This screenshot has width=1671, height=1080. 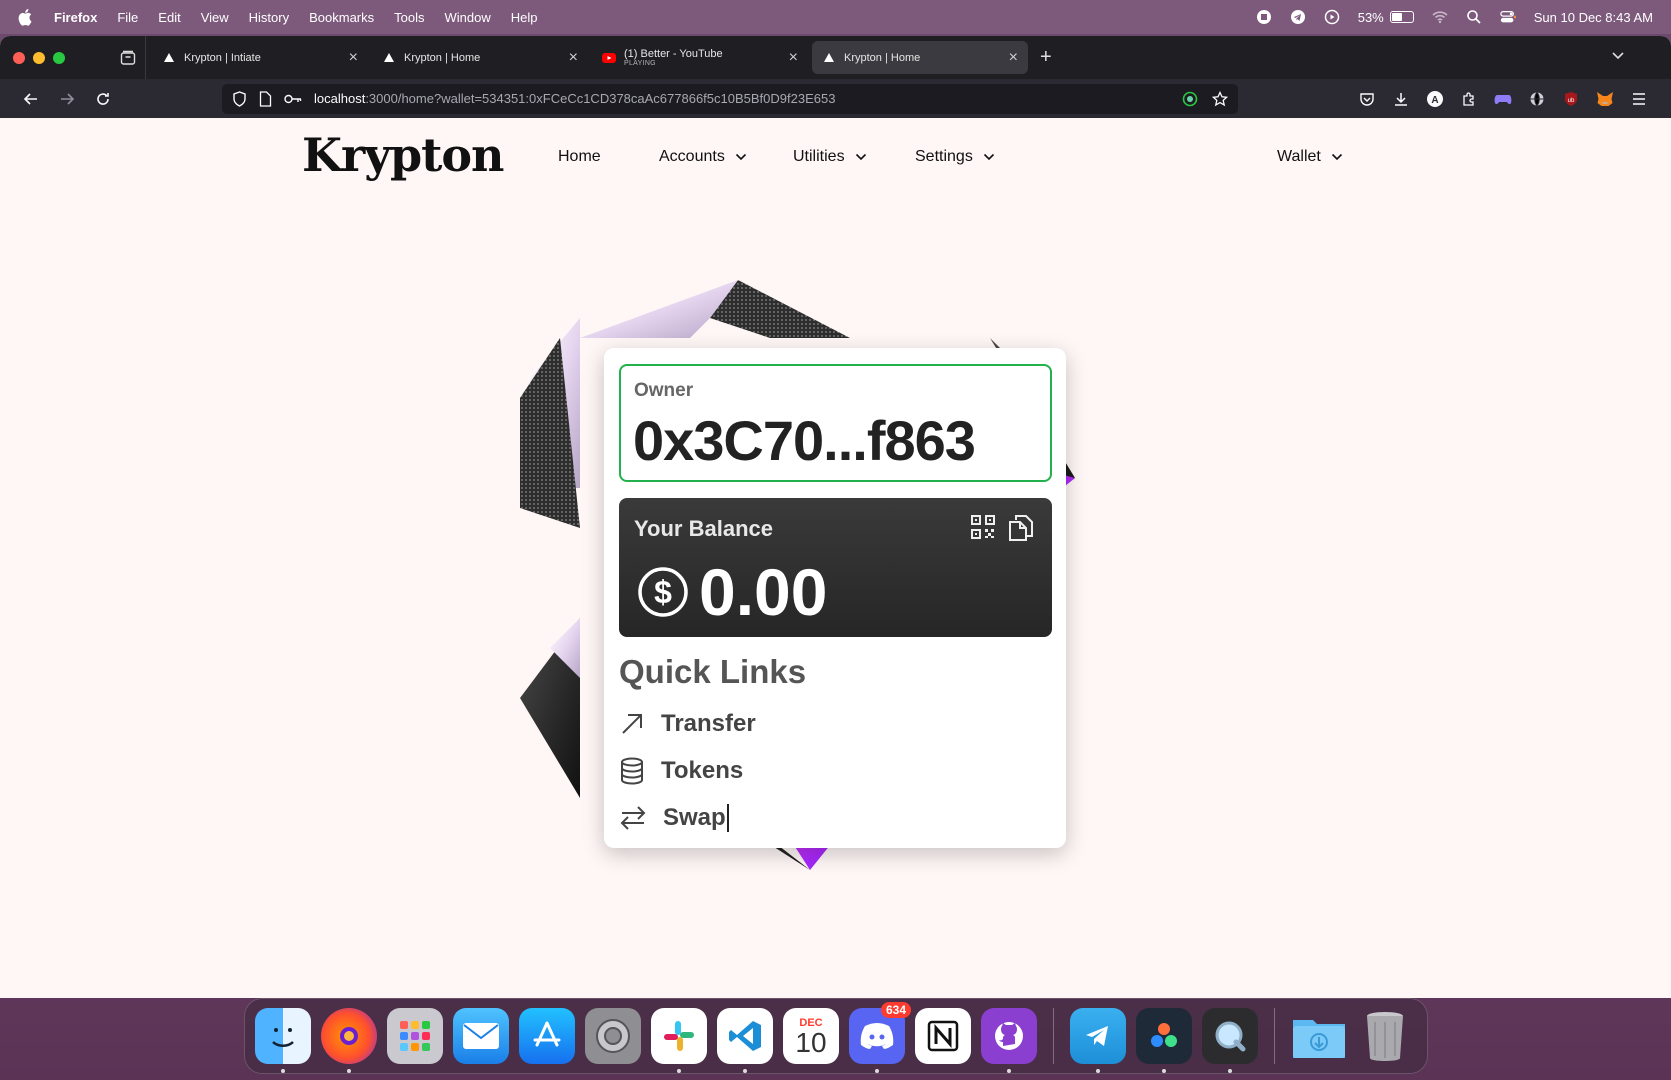 What do you see at coordinates (1469, 99) in the screenshot?
I see `extensions-puzzle-icon` at bounding box center [1469, 99].